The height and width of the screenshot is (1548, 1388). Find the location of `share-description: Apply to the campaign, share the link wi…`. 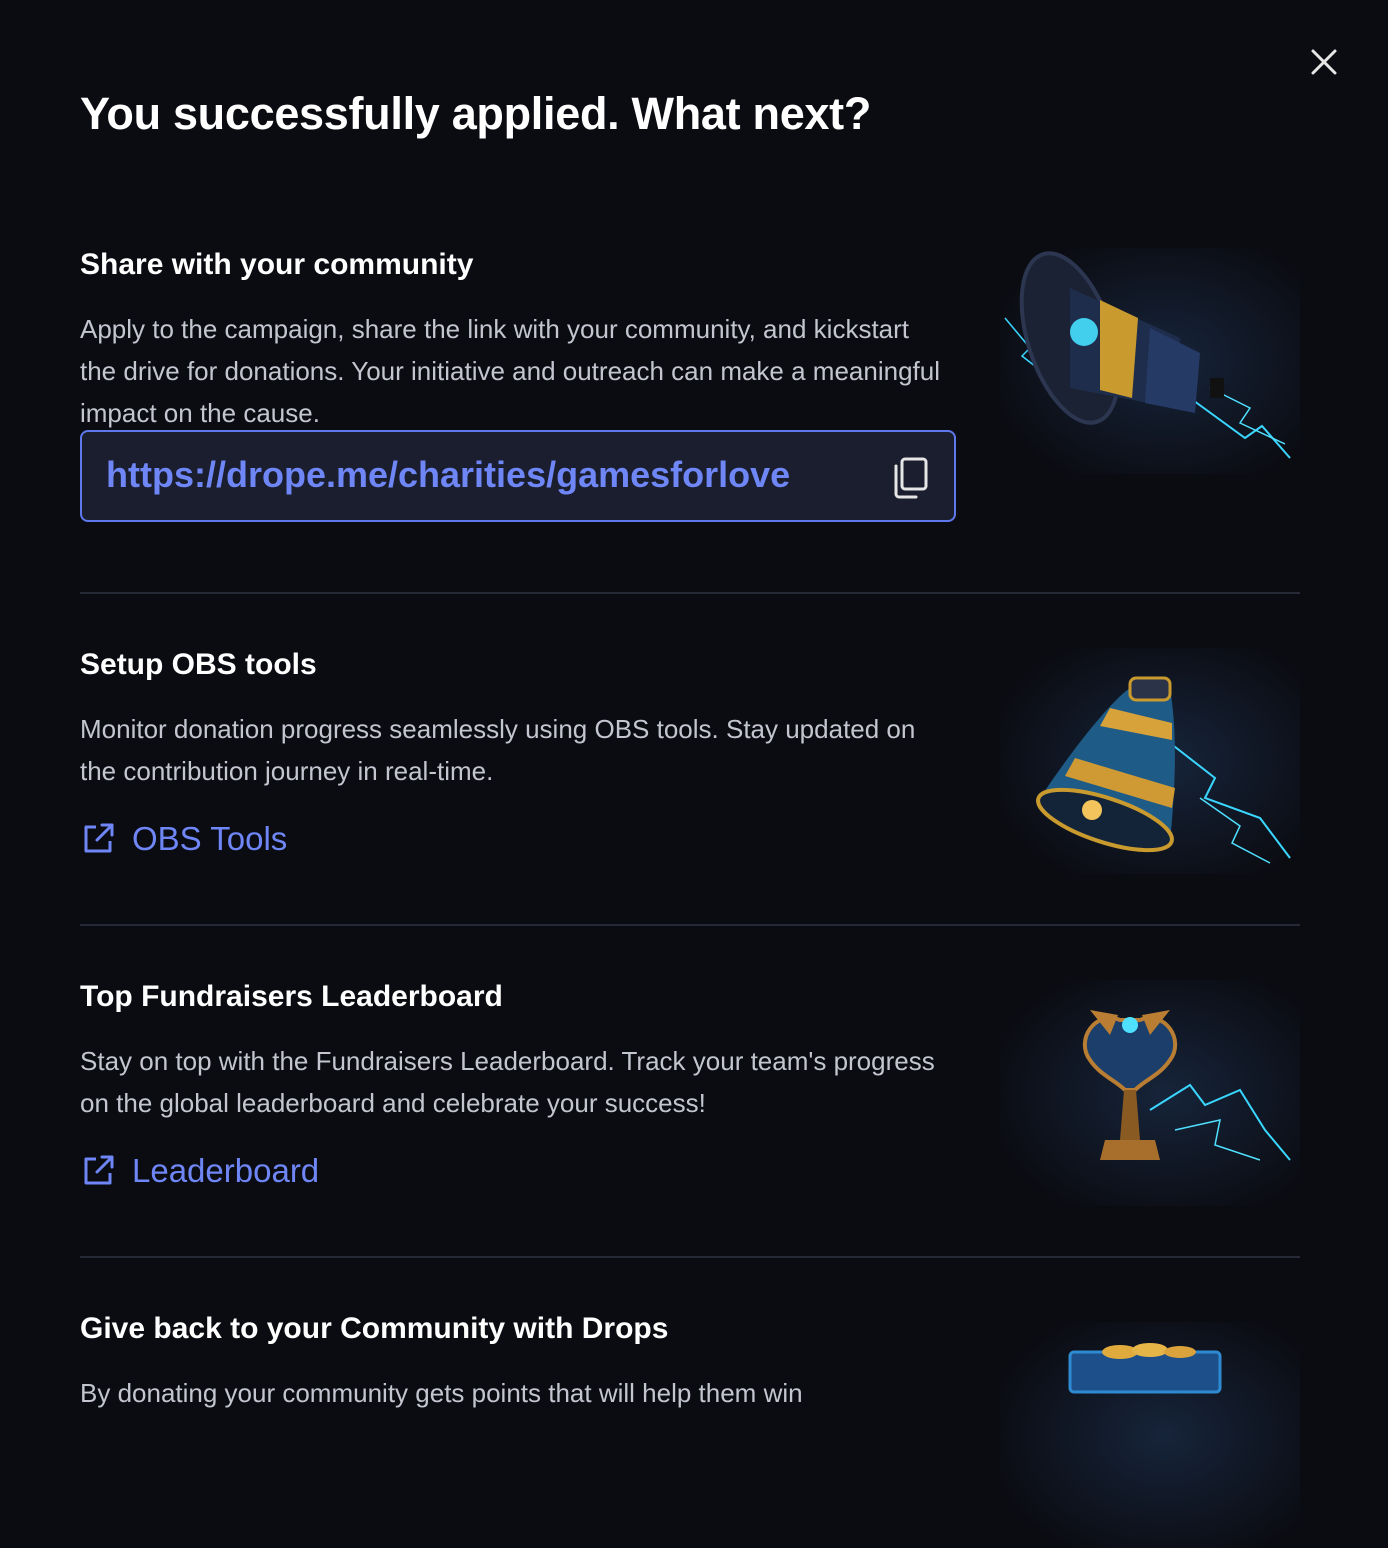

share-description: Apply to the campaign, share the link wi… is located at coordinates (510, 371).